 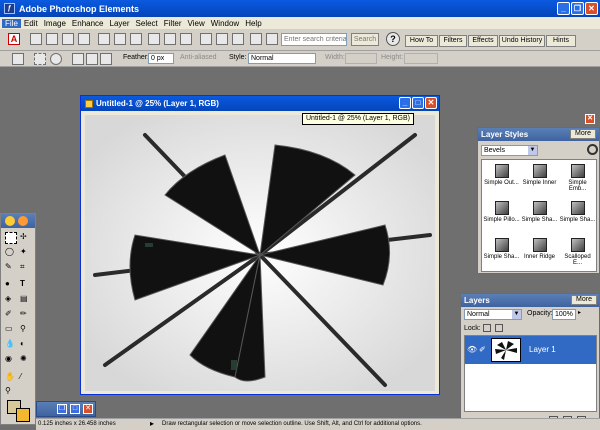 I want to click on search-button: Search, so click(x=365, y=39).